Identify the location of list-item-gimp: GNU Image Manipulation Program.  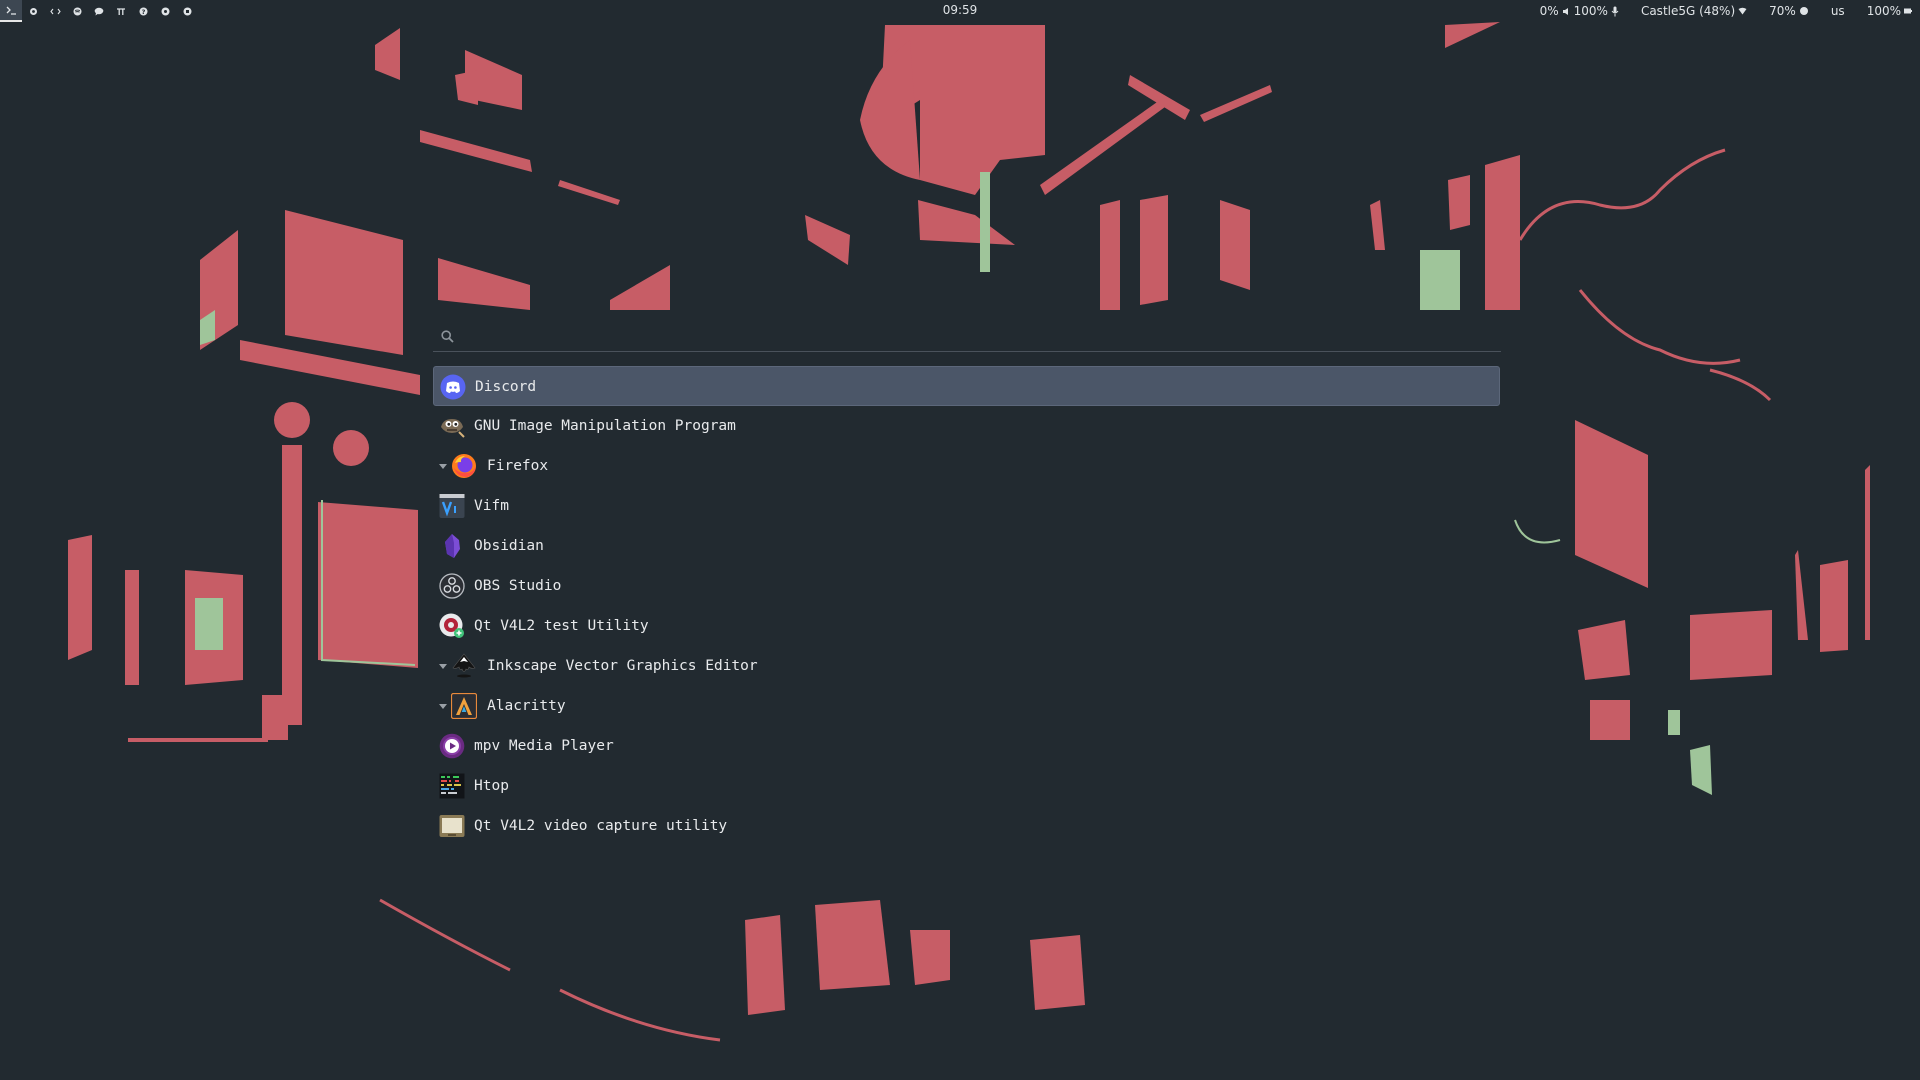
(966, 426).